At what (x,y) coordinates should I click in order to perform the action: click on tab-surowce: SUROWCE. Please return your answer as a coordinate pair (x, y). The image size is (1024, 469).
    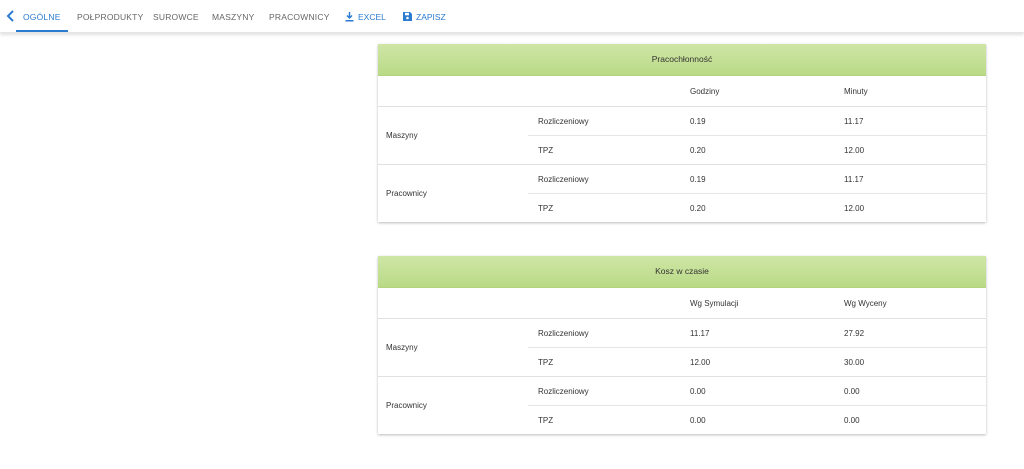
    Looking at the image, I should click on (176, 16).